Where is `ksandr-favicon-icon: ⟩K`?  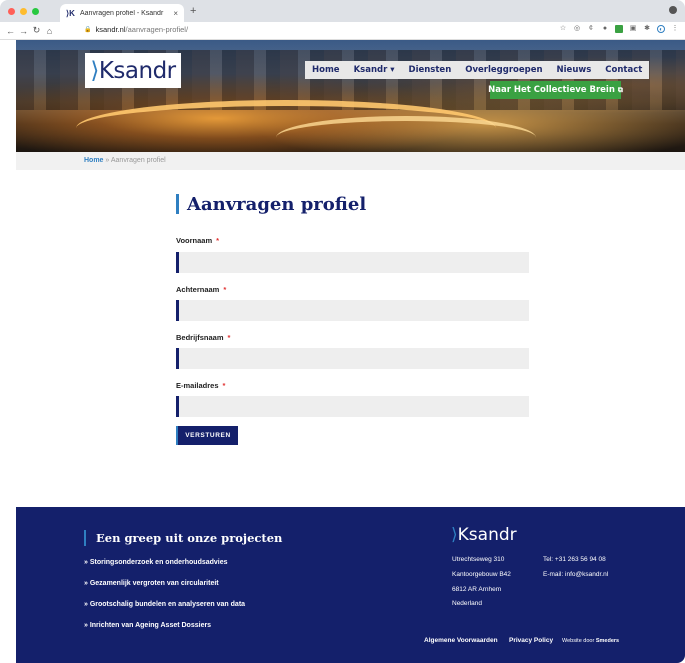 ksandr-favicon-icon: ⟩K is located at coordinates (70, 13).